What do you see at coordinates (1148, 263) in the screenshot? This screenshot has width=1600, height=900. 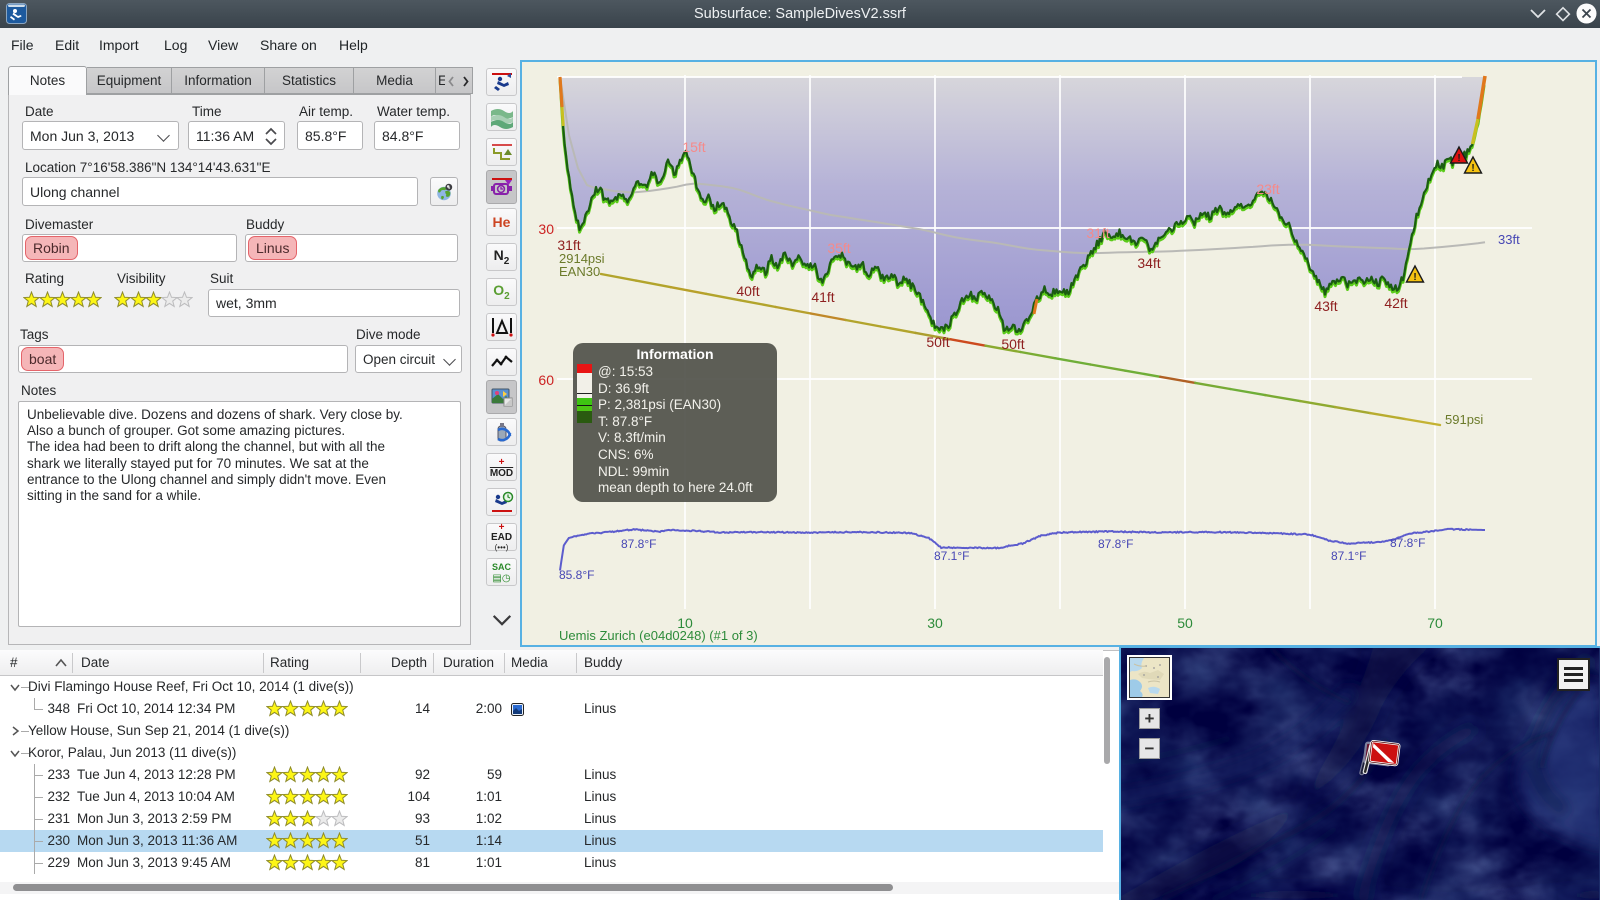 I see `svg-text: 34ft` at bounding box center [1148, 263].